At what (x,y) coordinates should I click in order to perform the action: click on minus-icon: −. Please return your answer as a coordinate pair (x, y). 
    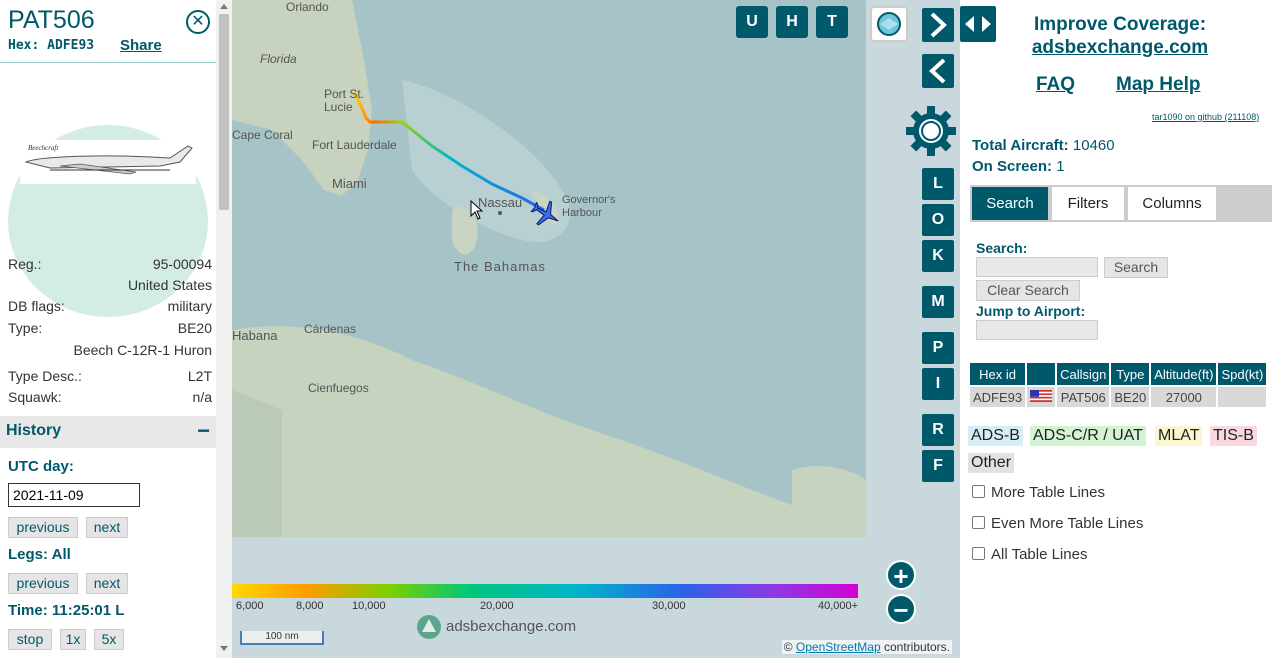
    Looking at the image, I should click on (203, 431).